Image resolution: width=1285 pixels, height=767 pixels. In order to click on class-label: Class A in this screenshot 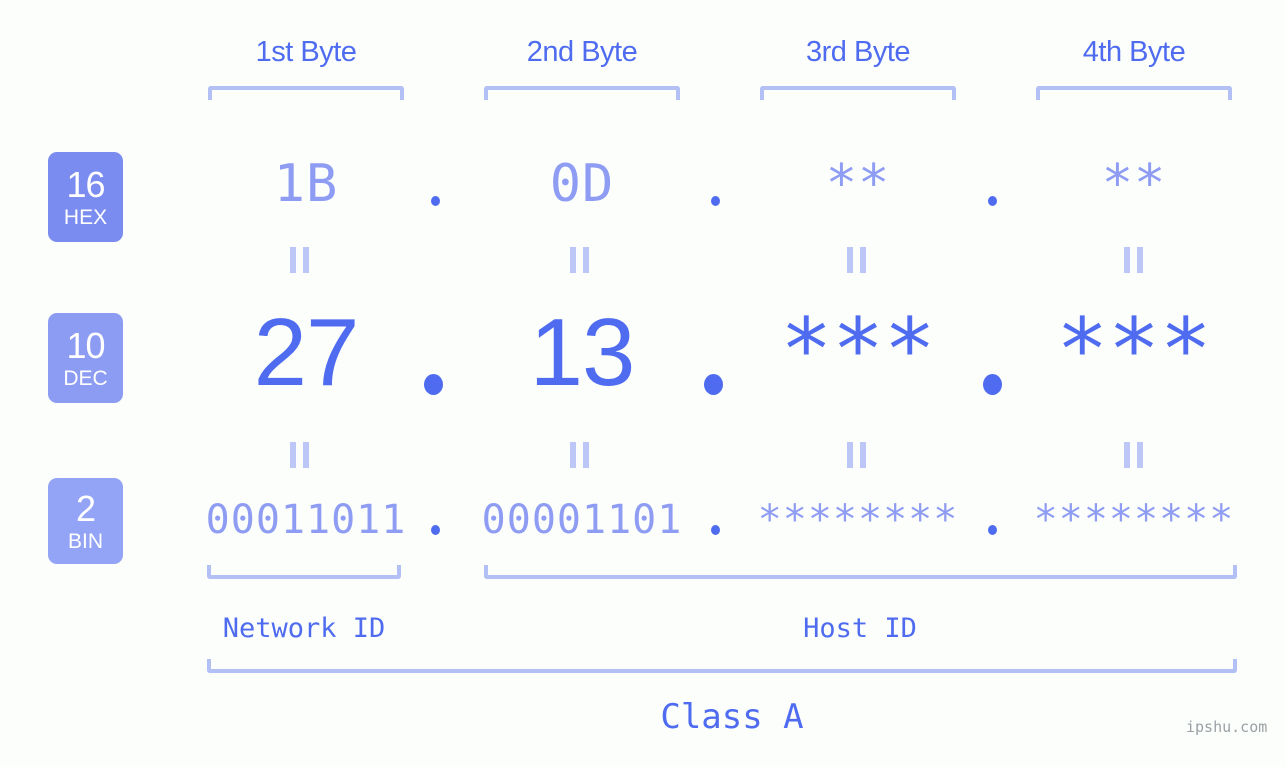, I will do `click(732, 717)`.